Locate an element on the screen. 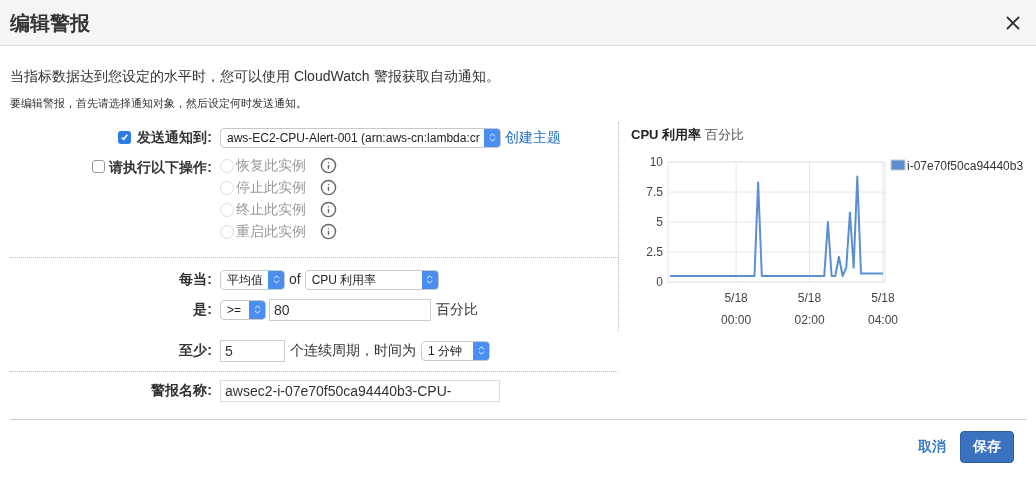 Image resolution: width=1036 pixels, height=485 pixels. notify-checkbox is located at coordinates (125, 137).